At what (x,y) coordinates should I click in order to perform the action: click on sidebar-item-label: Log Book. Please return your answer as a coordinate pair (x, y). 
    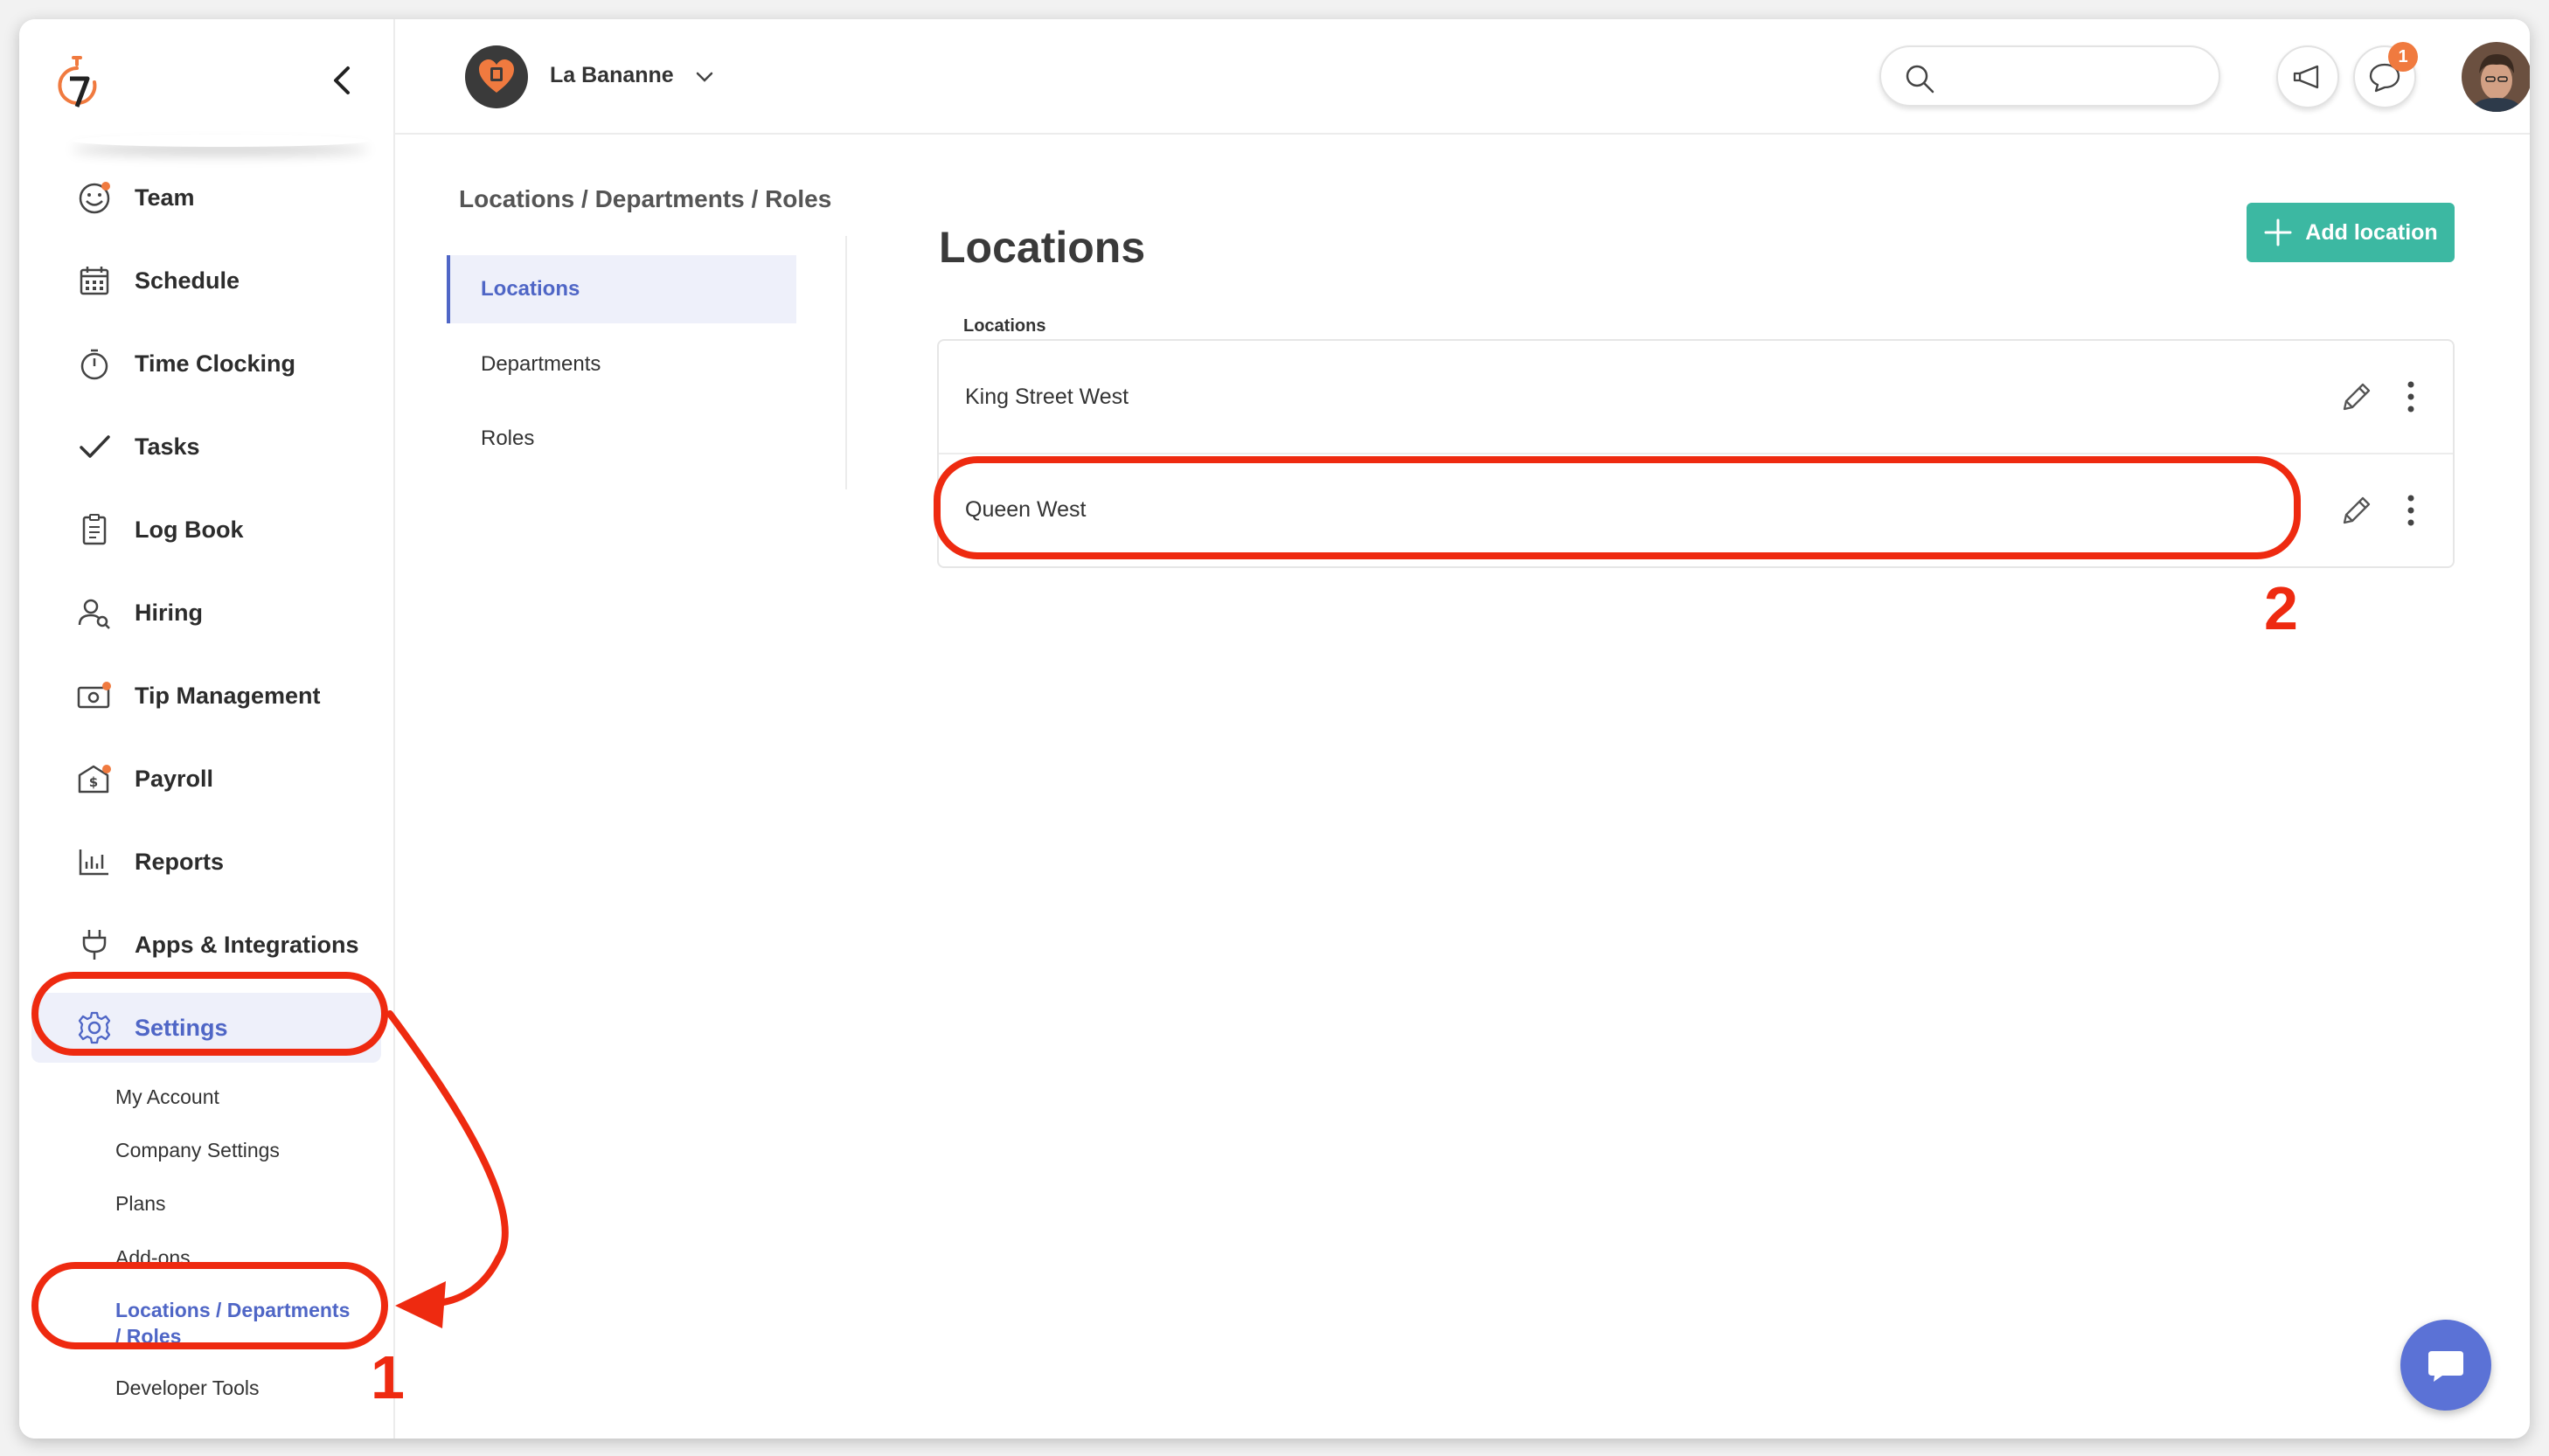
    Looking at the image, I should click on (189, 529).